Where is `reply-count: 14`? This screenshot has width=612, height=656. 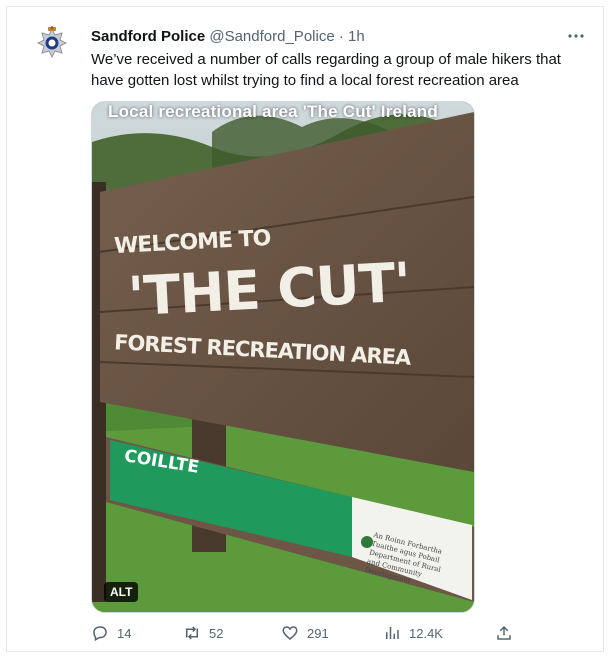
reply-count: 14 is located at coordinates (124, 633).